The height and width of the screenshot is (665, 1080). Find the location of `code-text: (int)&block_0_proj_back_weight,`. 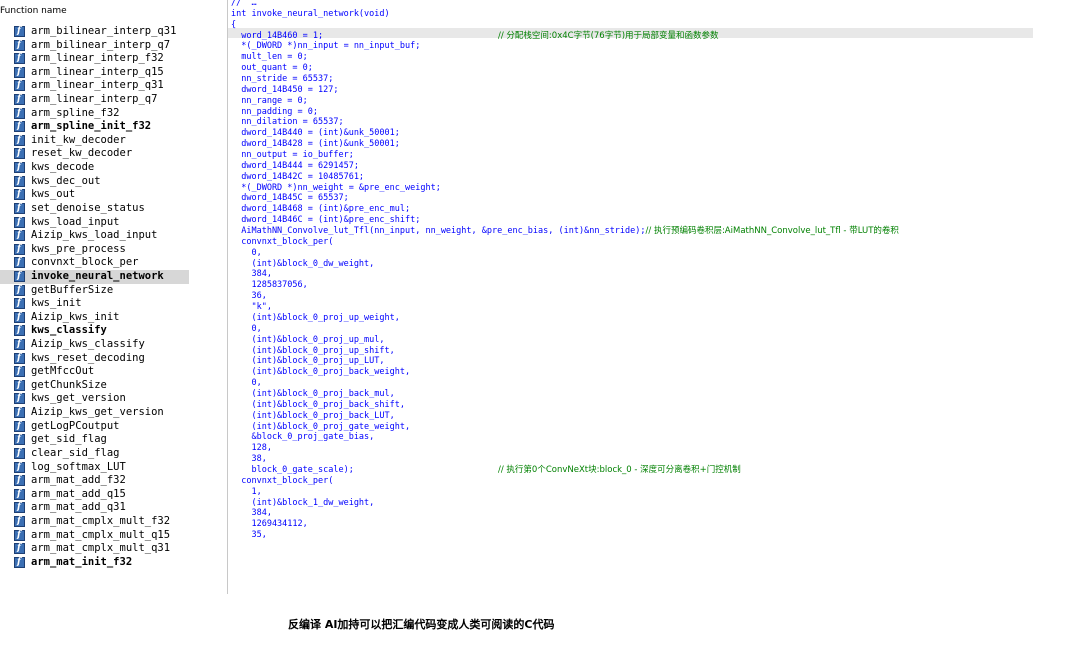

code-text: (int)&block_0_proj_back_weight, is located at coordinates (321, 372).